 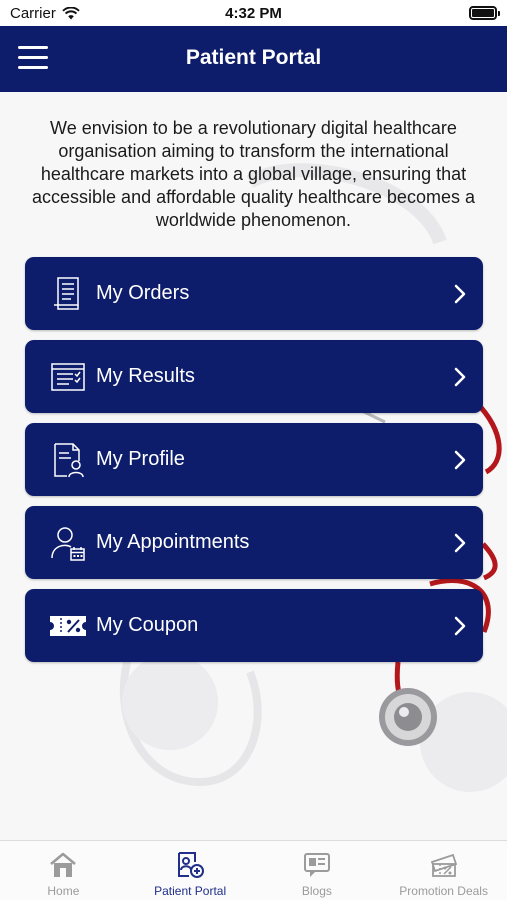 I want to click on my-orders-label: My Orders, so click(x=143, y=293).